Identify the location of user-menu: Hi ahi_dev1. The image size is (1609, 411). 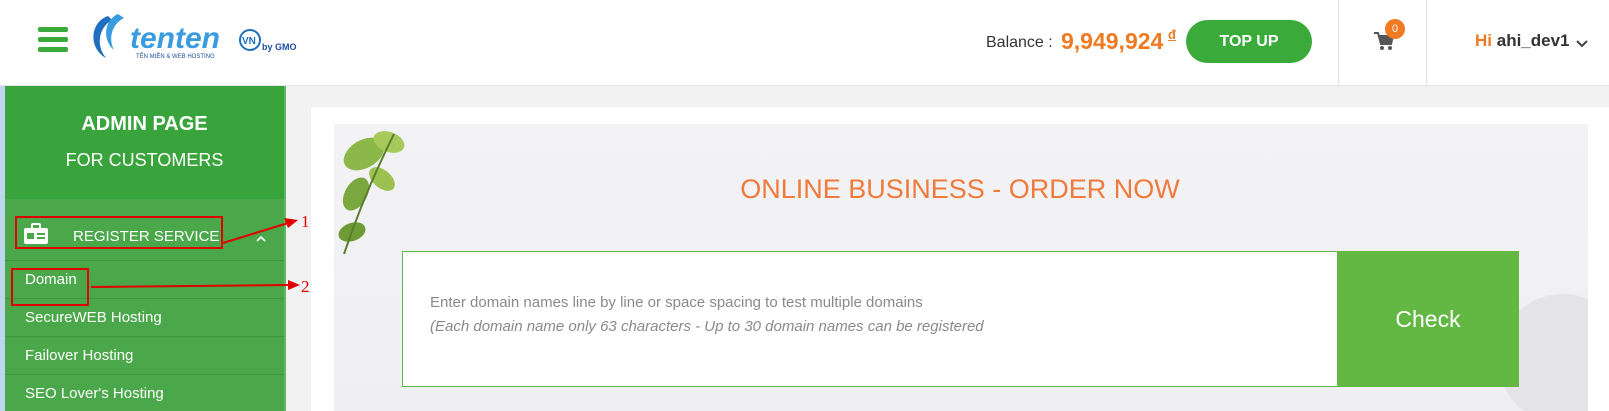
(1522, 41).